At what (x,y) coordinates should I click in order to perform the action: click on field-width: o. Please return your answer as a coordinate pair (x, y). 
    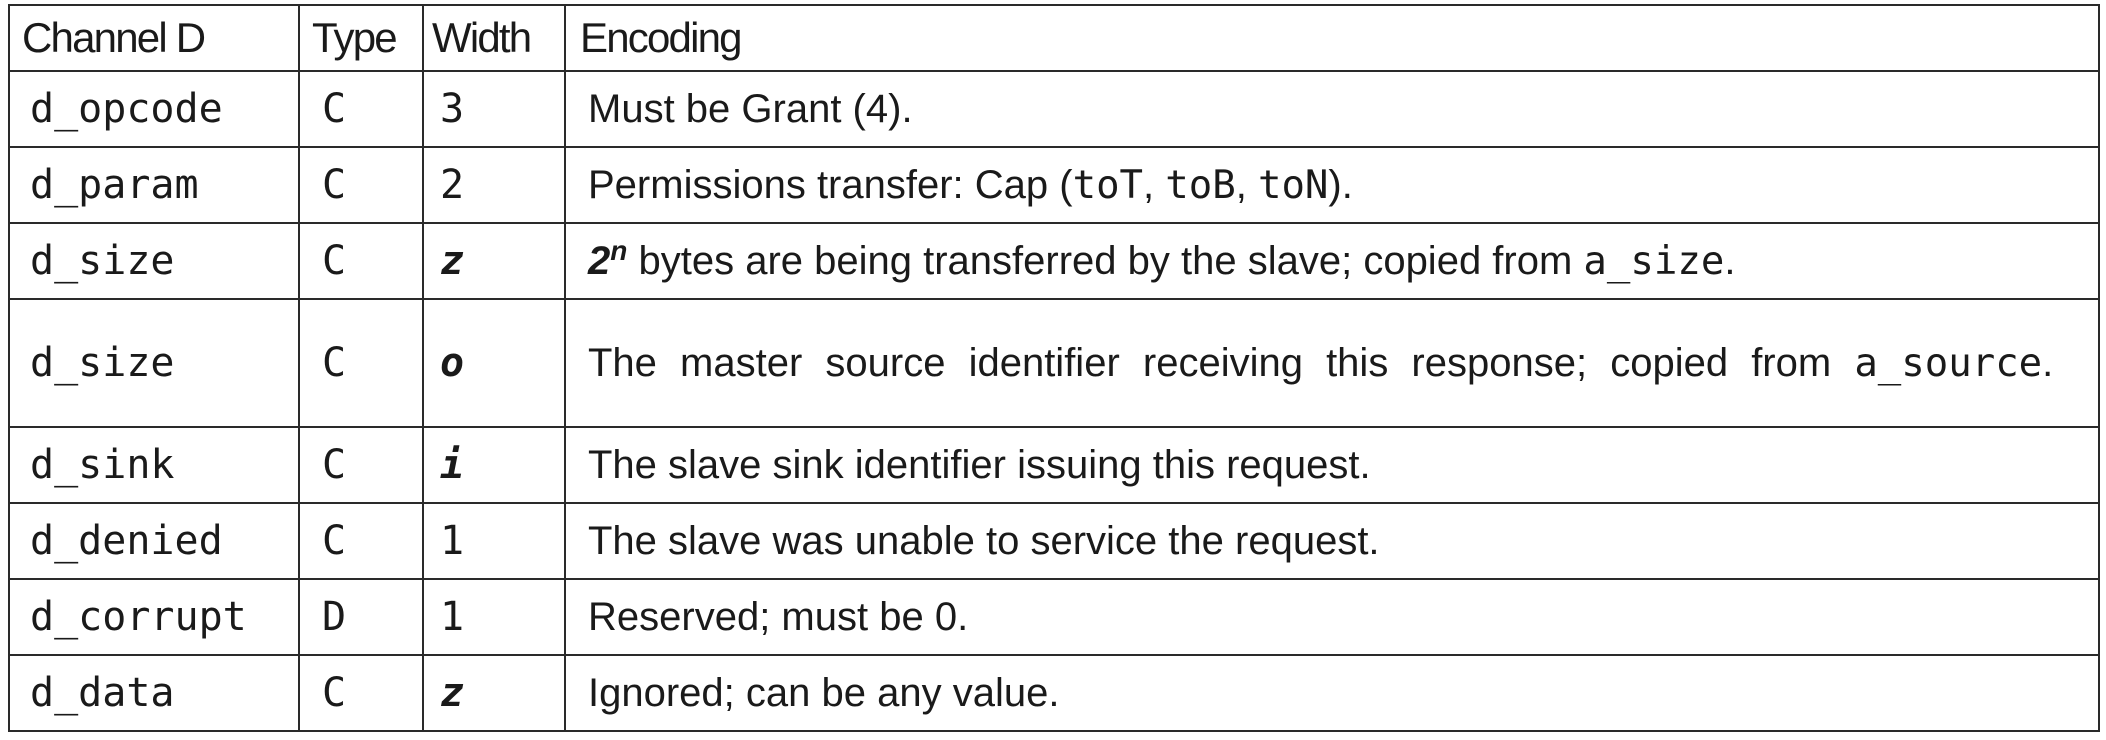
    Looking at the image, I should click on (494, 363).